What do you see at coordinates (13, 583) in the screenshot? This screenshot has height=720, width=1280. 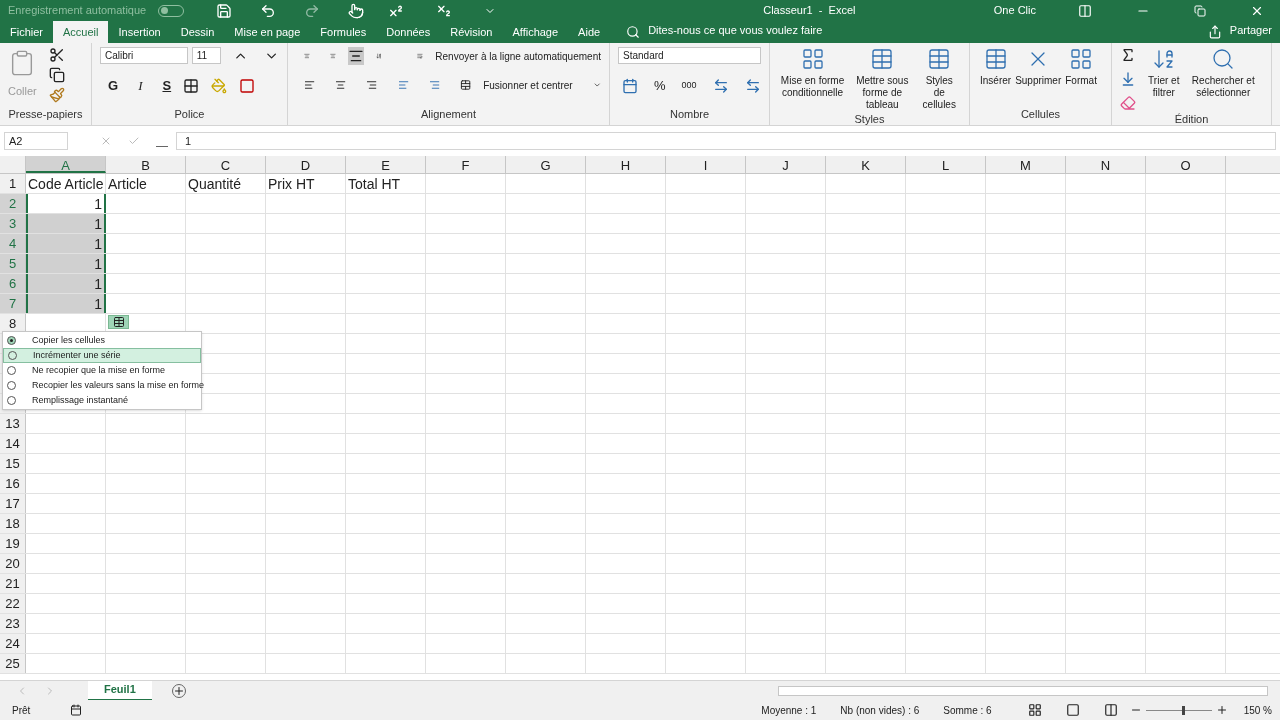 I see `row-header: 21` at bounding box center [13, 583].